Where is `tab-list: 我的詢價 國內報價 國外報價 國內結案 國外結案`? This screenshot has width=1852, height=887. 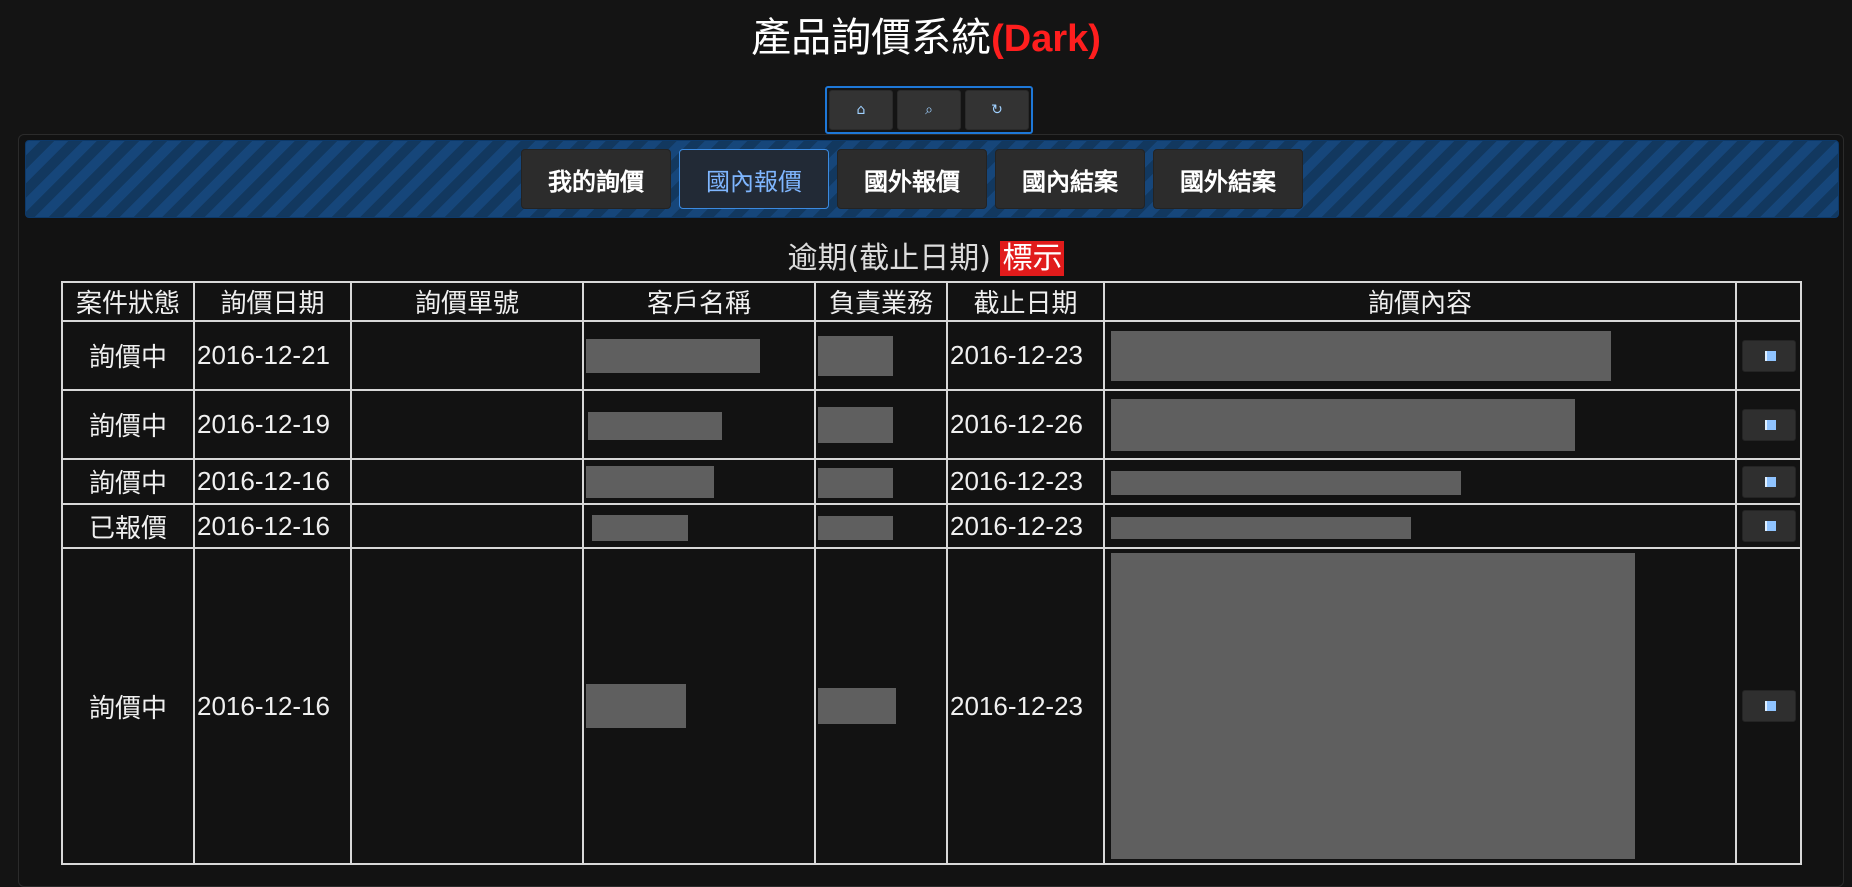 tab-list: 我的詢價 國內報價 國外報價 國內結案 國外結案 is located at coordinates (912, 179).